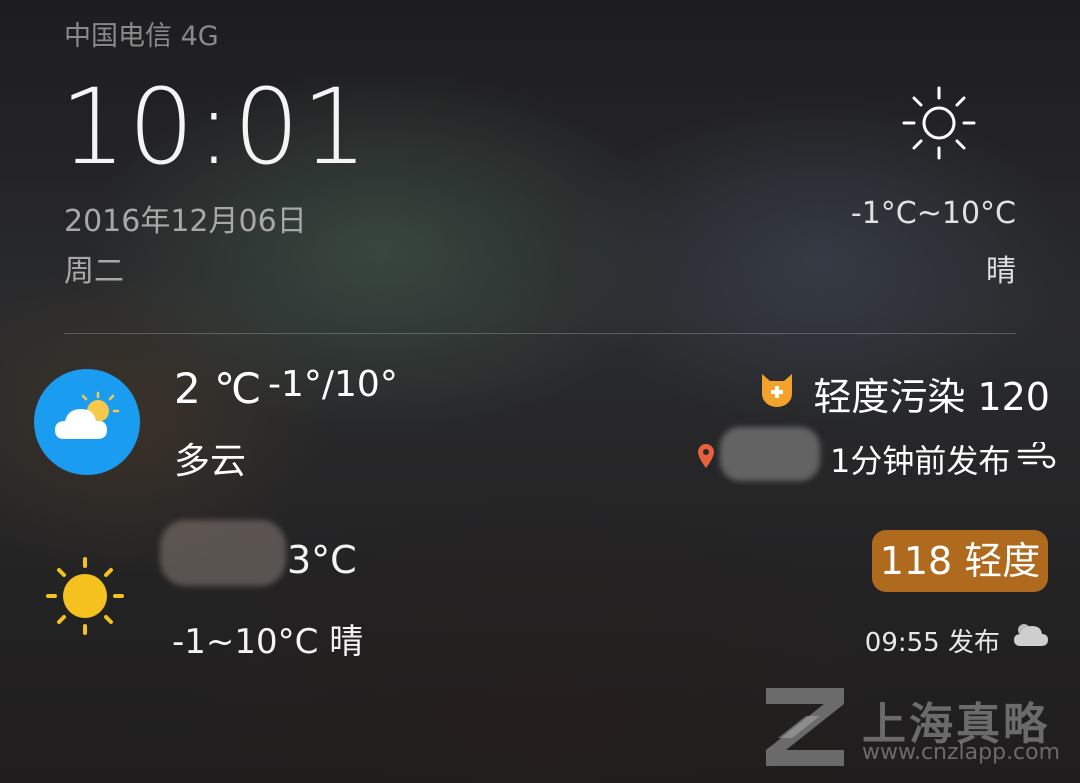 Image resolution: width=1080 pixels, height=783 pixels. Describe the element at coordinates (805, 727) in the screenshot. I see `watermark-logo` at that location.